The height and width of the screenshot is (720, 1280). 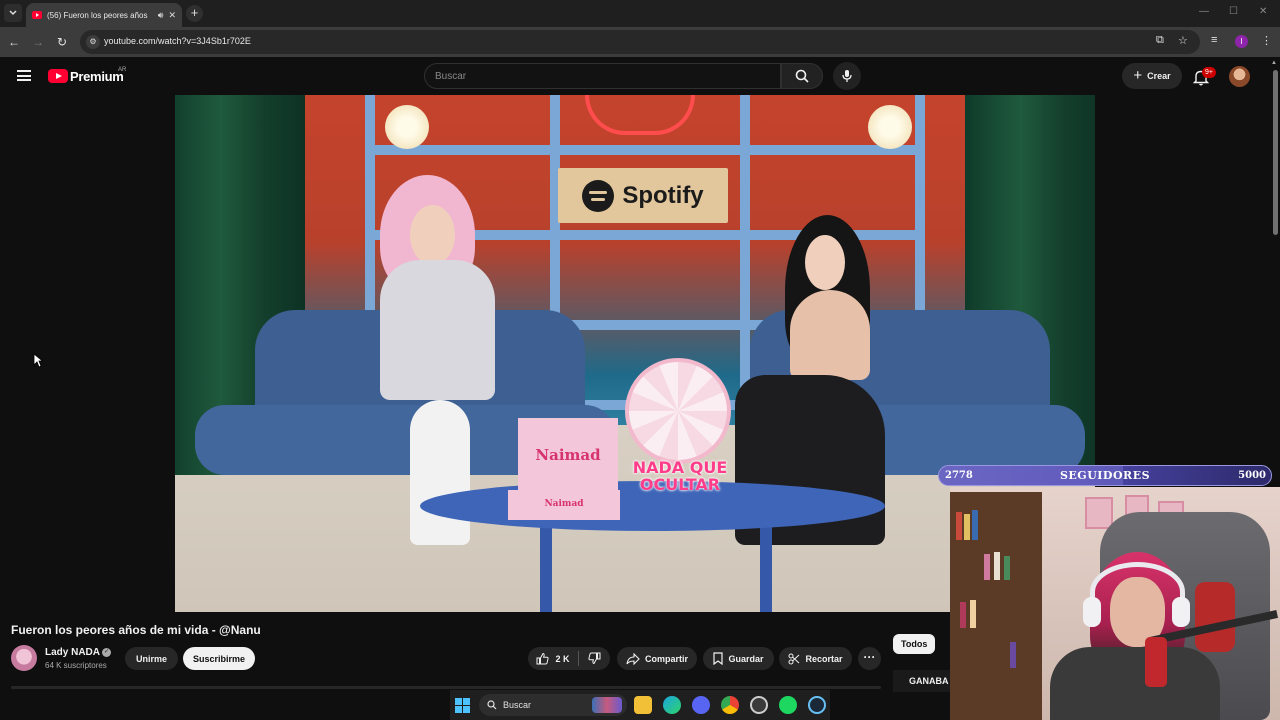 What do you see at coordinates (97, 15) in the screenshot?
I see `tab-title: (56) Fueron los peores años` at bounding box center [97, 15].